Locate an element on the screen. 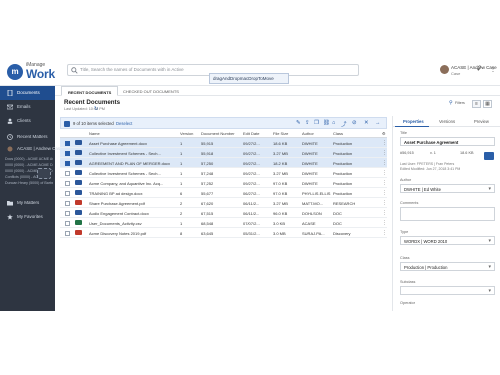  deselect-link: Deselect is located at coordinates (124, 123).